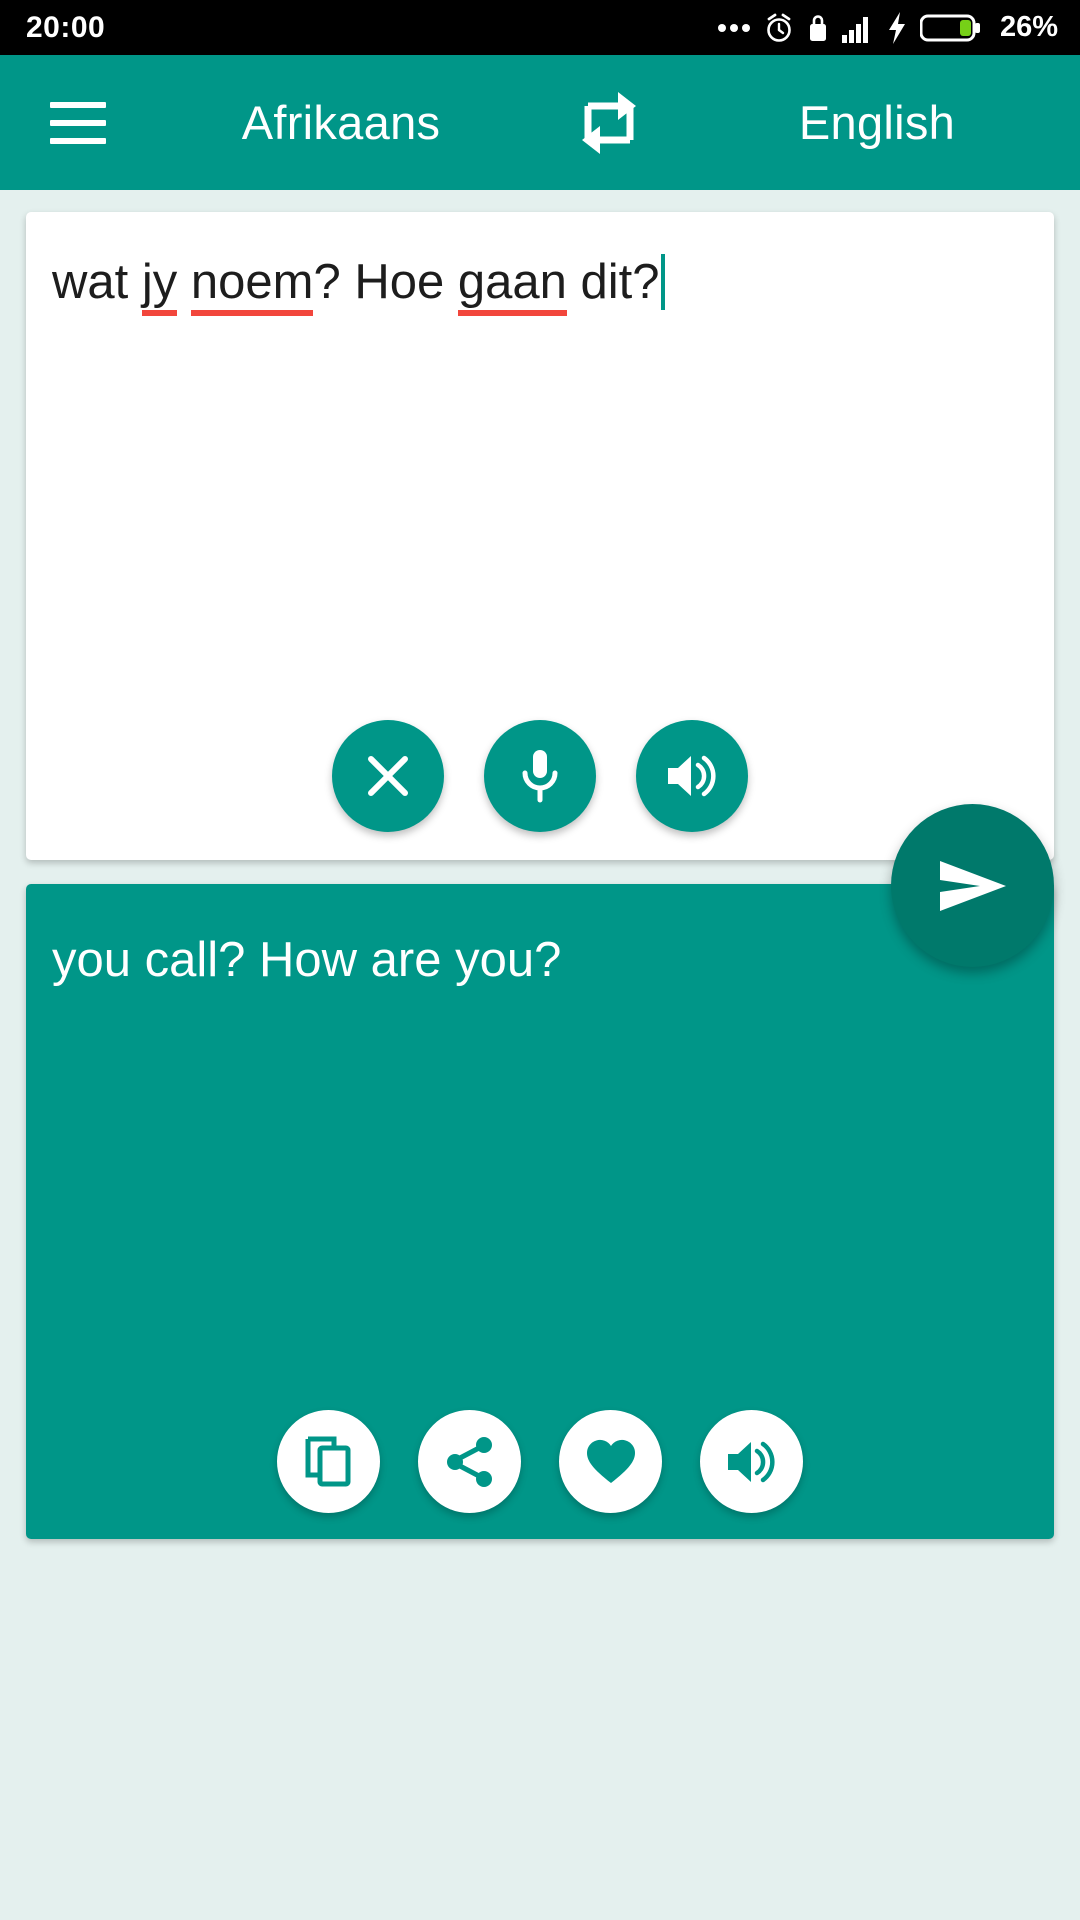  Describe the element at coordinates (97, 282) in the screenshot. I see `source-text-part-1: wat` at that location.